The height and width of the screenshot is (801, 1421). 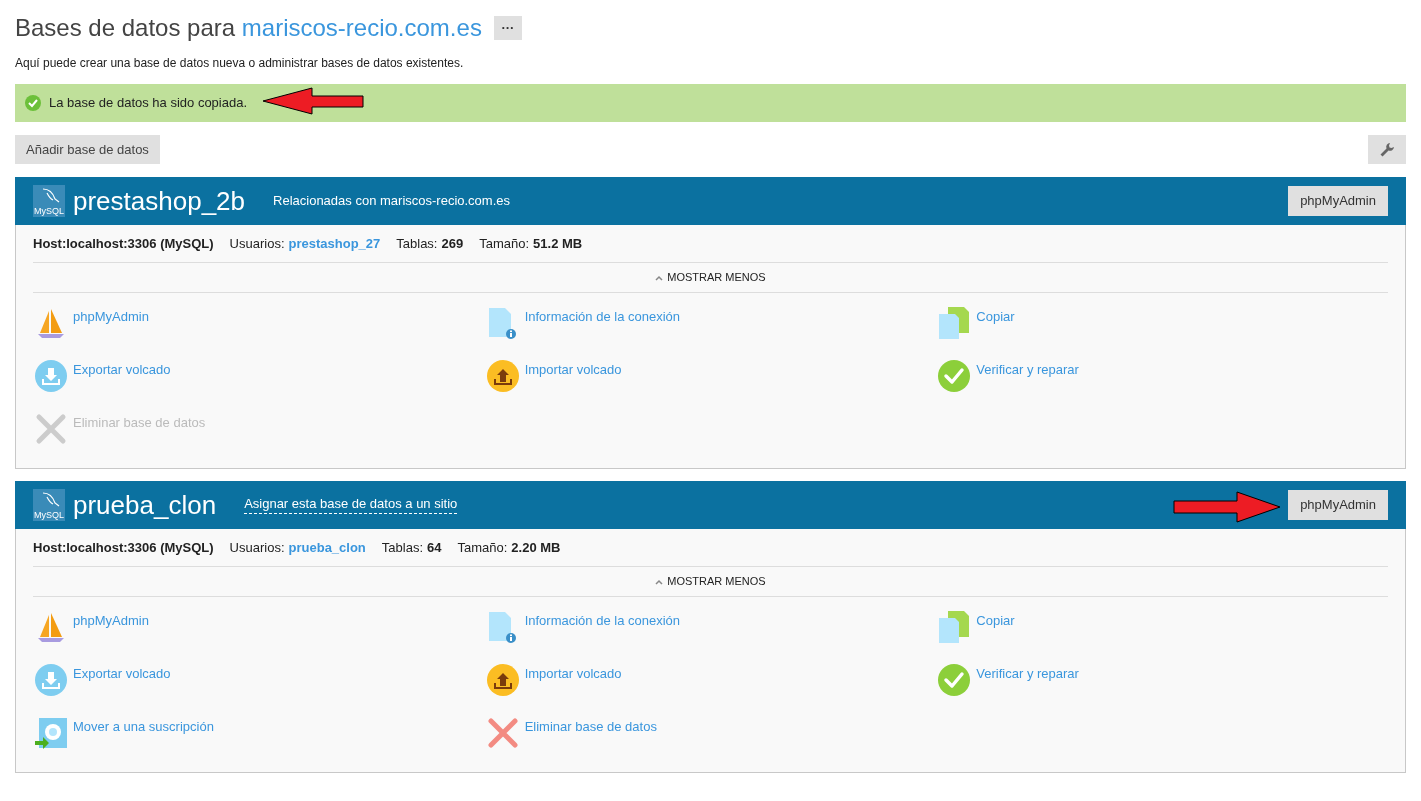 I want to click on add-database-button: Añadir base de datos, so click(x=87, y=149).